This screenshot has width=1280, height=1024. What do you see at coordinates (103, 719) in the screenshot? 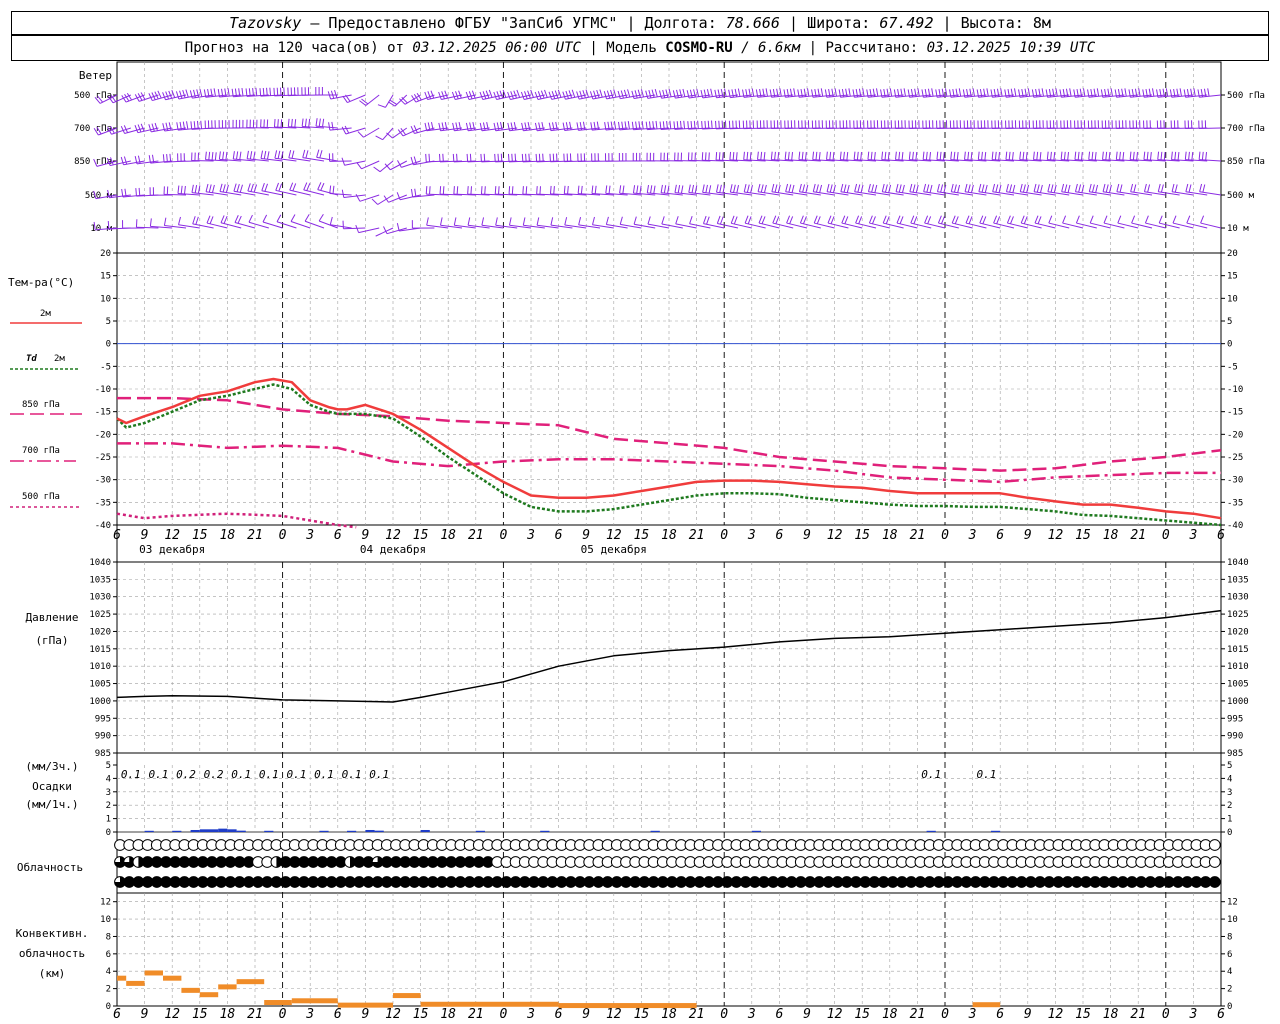
I see `pressure-tick-label: 995` at bounding box center [103, 719].